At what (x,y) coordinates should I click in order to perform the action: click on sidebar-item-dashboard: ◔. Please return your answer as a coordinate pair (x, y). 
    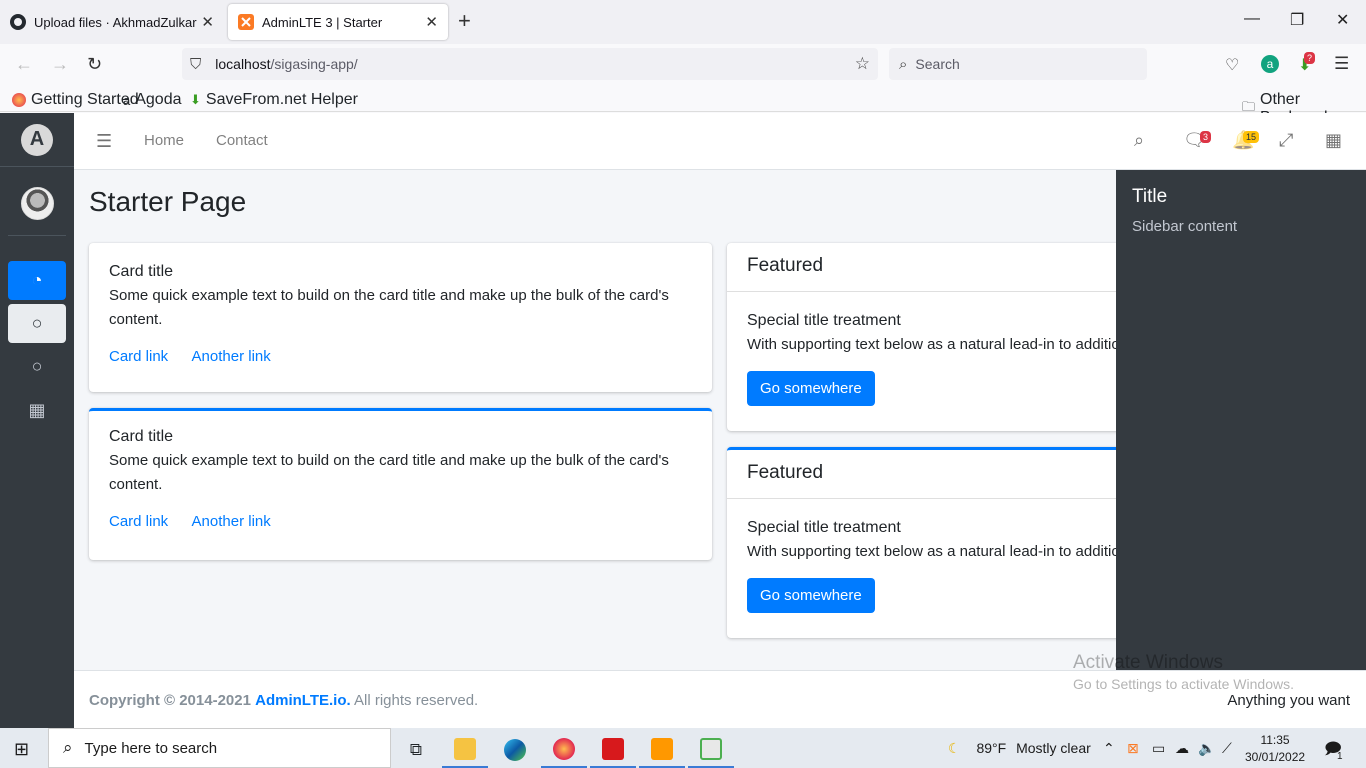
    Looking at the image, I should click on (37, 280).